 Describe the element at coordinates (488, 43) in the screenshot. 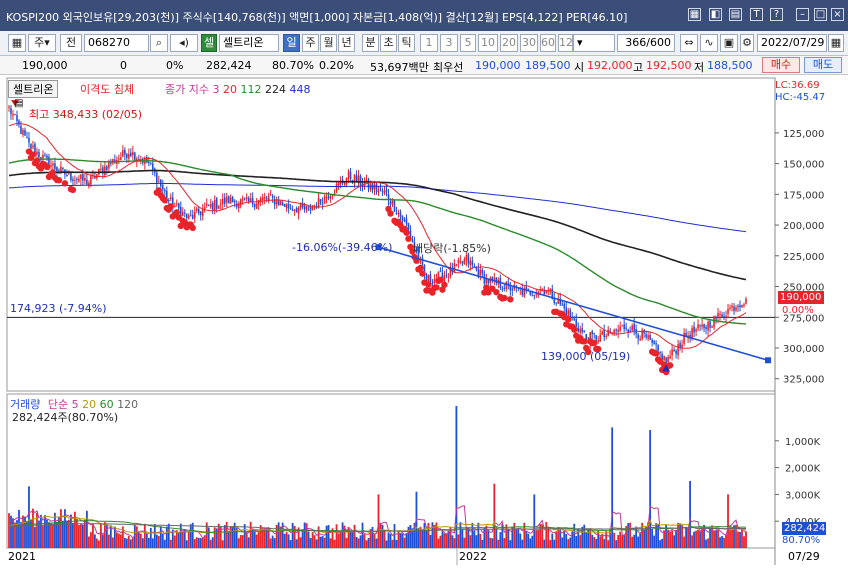

I see `interval-button: 10` at that location.